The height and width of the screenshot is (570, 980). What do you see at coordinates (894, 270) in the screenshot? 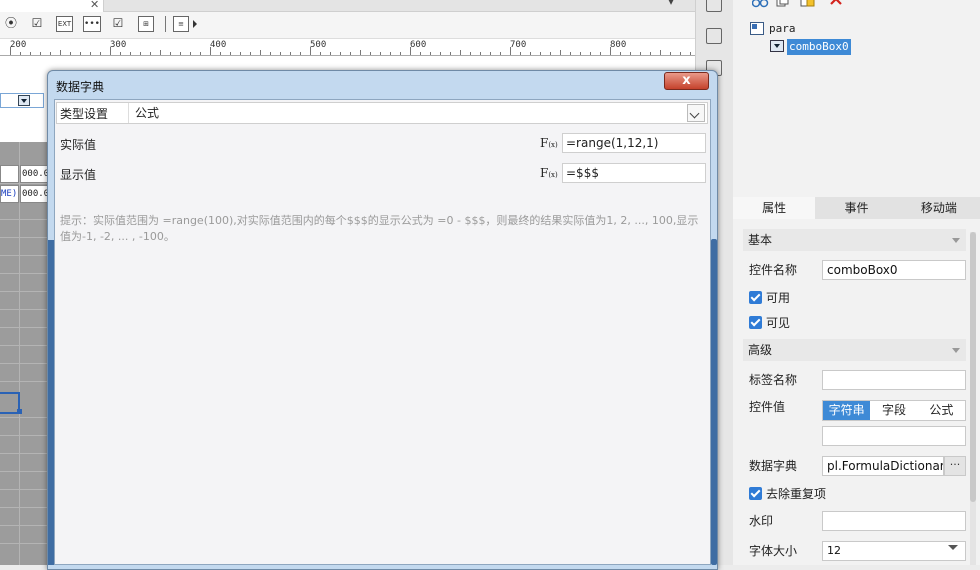
I see `widget-name-input: comboBox0` at bounding box center [894, 270].